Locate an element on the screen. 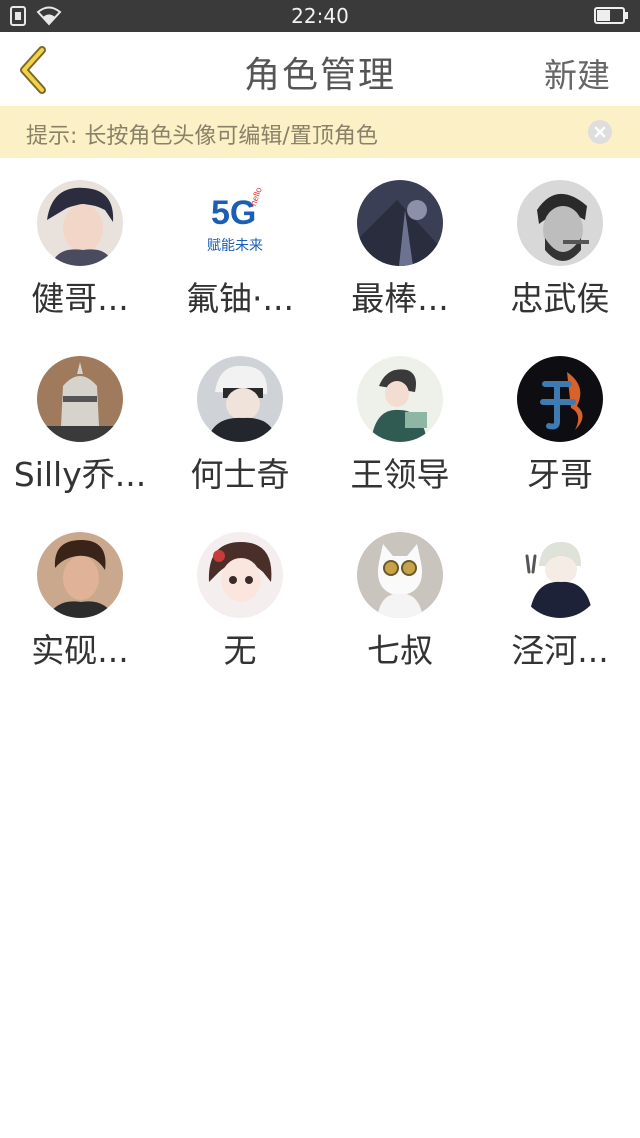 The width and height of the screenshot is (640, 1138). status-time: 22:40 is located at coordinates (320, 16).